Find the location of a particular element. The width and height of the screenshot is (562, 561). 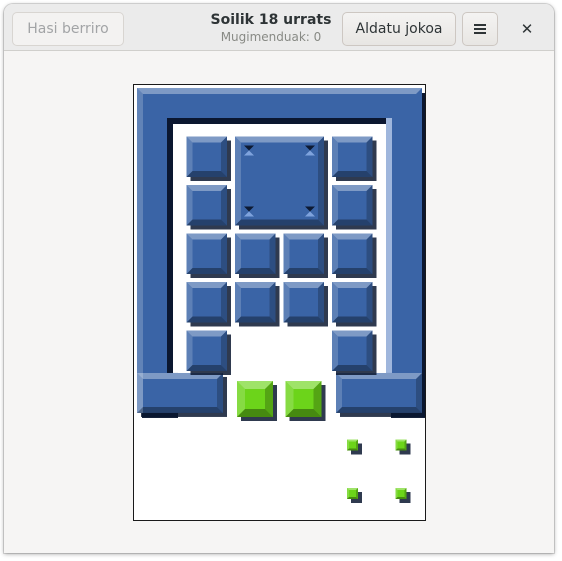

menu-button is located at coordinates (480, 29).